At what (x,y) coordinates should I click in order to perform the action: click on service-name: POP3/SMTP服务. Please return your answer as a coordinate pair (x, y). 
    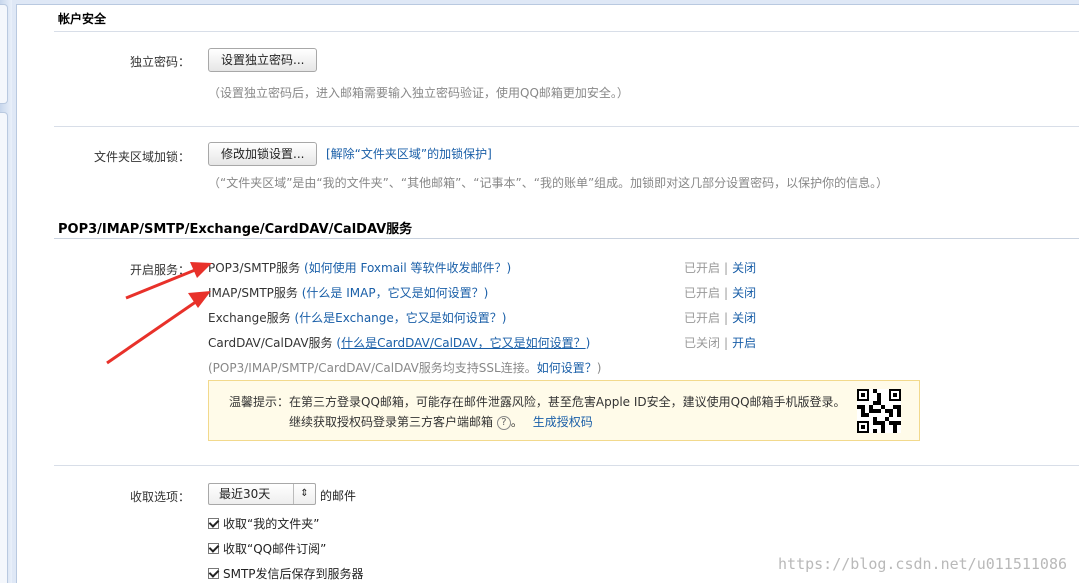
    Looking at the image, I should click on (254, 268).